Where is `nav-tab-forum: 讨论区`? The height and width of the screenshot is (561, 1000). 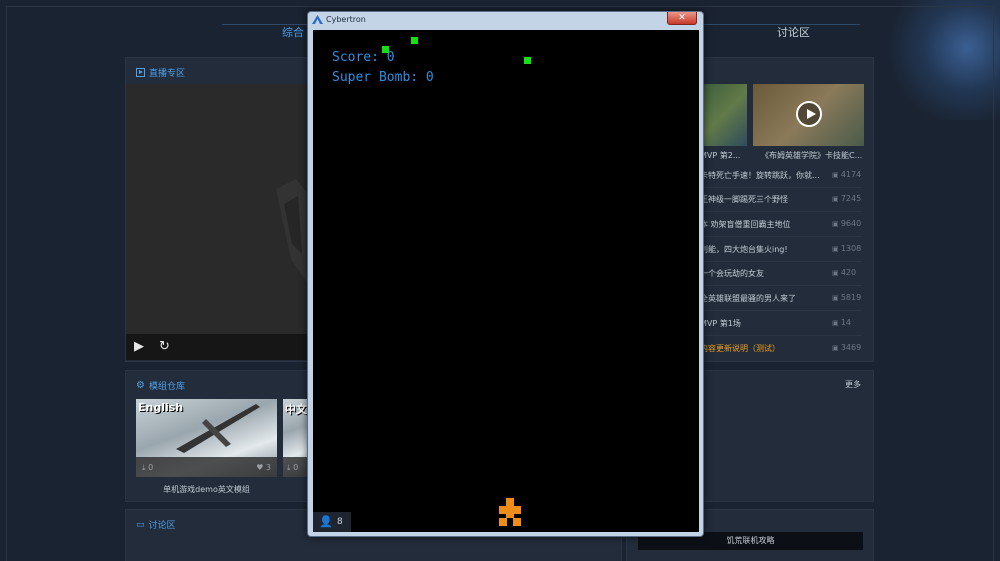
nav-tab-forum: 讨论区 is located at coordinates (793, 32).